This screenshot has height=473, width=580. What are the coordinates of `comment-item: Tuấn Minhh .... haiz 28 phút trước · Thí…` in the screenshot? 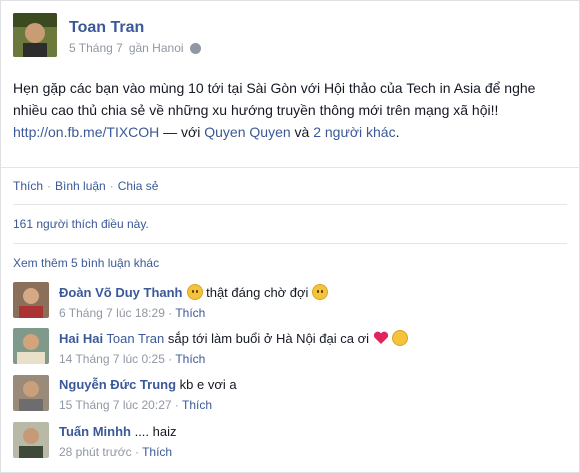 It's located at (288, 442).